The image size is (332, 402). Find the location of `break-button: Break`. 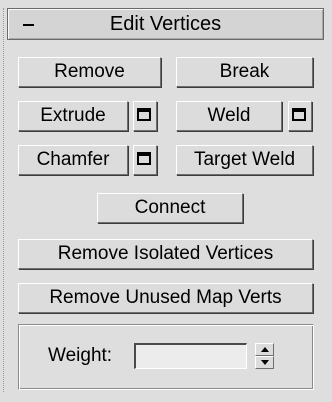

break-button: Break is located at coordinates (244, 72).